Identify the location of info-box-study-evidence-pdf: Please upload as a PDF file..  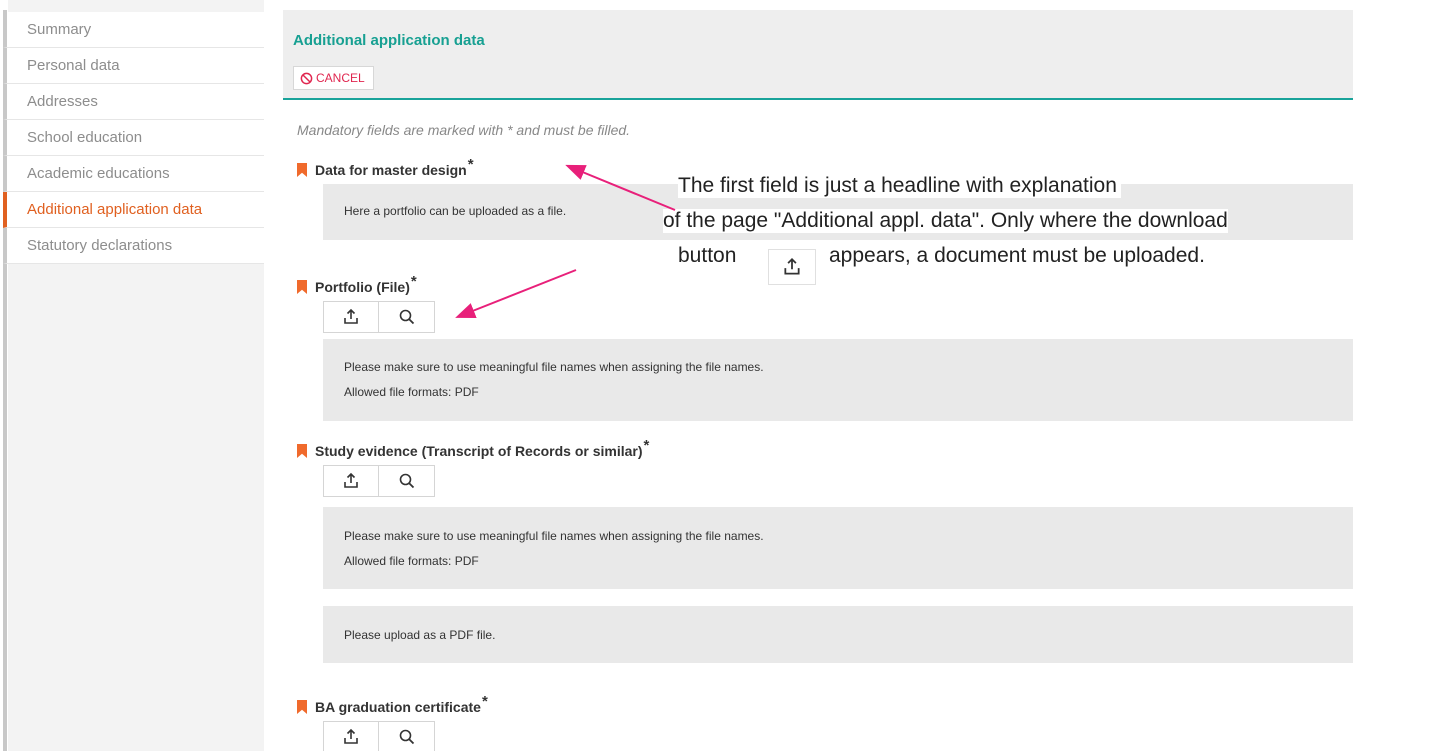
(838, 634).